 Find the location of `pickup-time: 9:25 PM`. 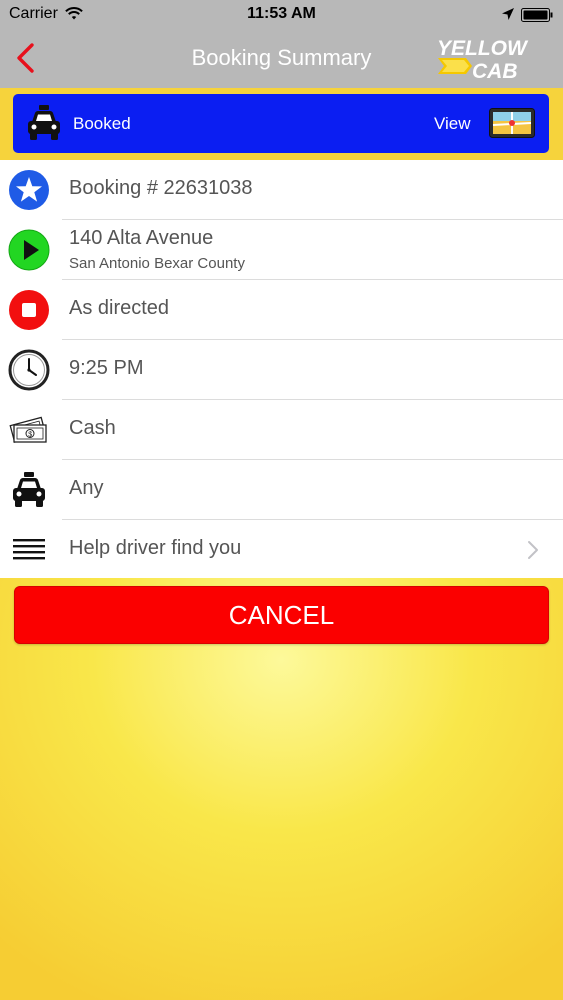

pickup-time: 9:25 PM is located at coordinates (106, 368).